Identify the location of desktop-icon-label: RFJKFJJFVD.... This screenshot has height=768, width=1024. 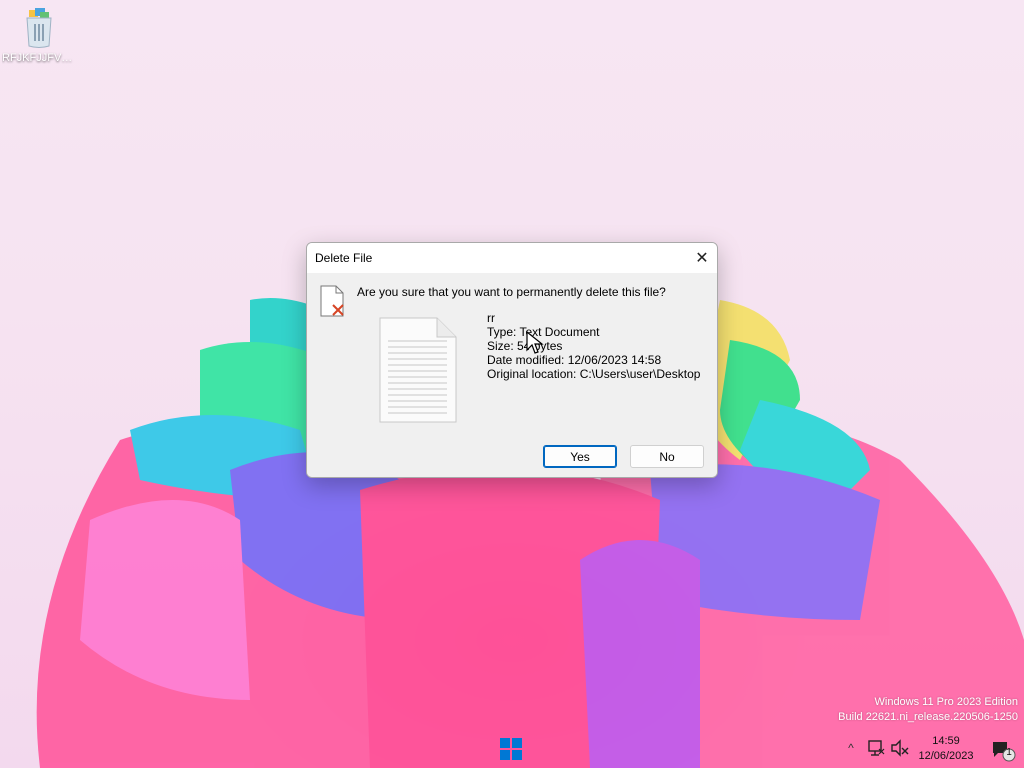
(39, 58).